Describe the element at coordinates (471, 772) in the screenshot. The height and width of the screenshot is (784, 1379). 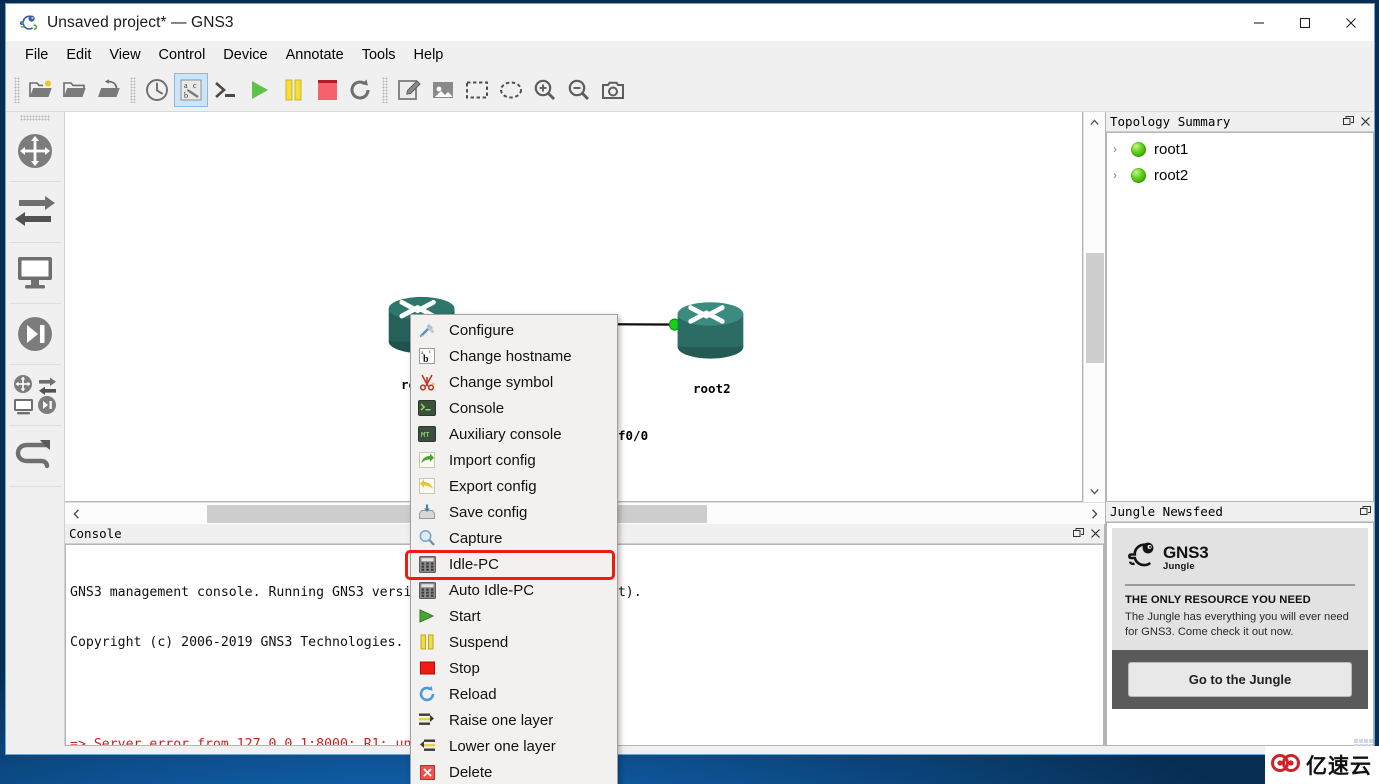
I see `ctx-label: Delete` at that location.